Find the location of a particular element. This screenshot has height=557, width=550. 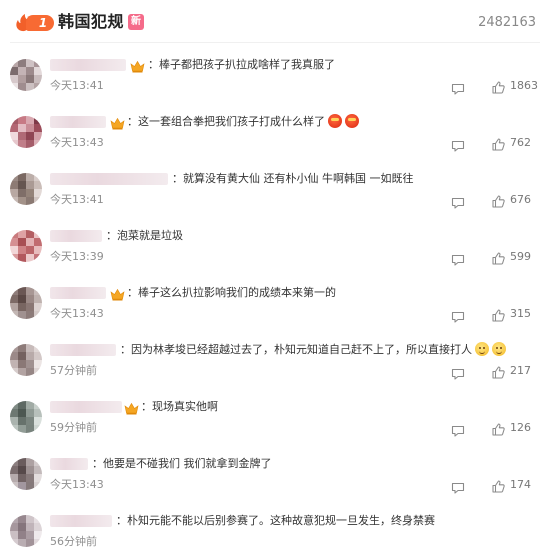

comment-text: ：因为林孝埈已经超越过去了，朴知元知道自己赶不上了，所以直接打人 is located at coordinates (313, 350).